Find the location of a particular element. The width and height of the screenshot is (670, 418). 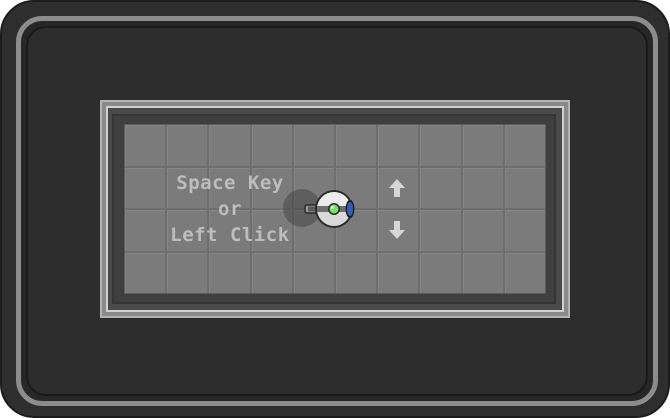

hint-line-space-key: Space Key is located at coordinates (230, 183).